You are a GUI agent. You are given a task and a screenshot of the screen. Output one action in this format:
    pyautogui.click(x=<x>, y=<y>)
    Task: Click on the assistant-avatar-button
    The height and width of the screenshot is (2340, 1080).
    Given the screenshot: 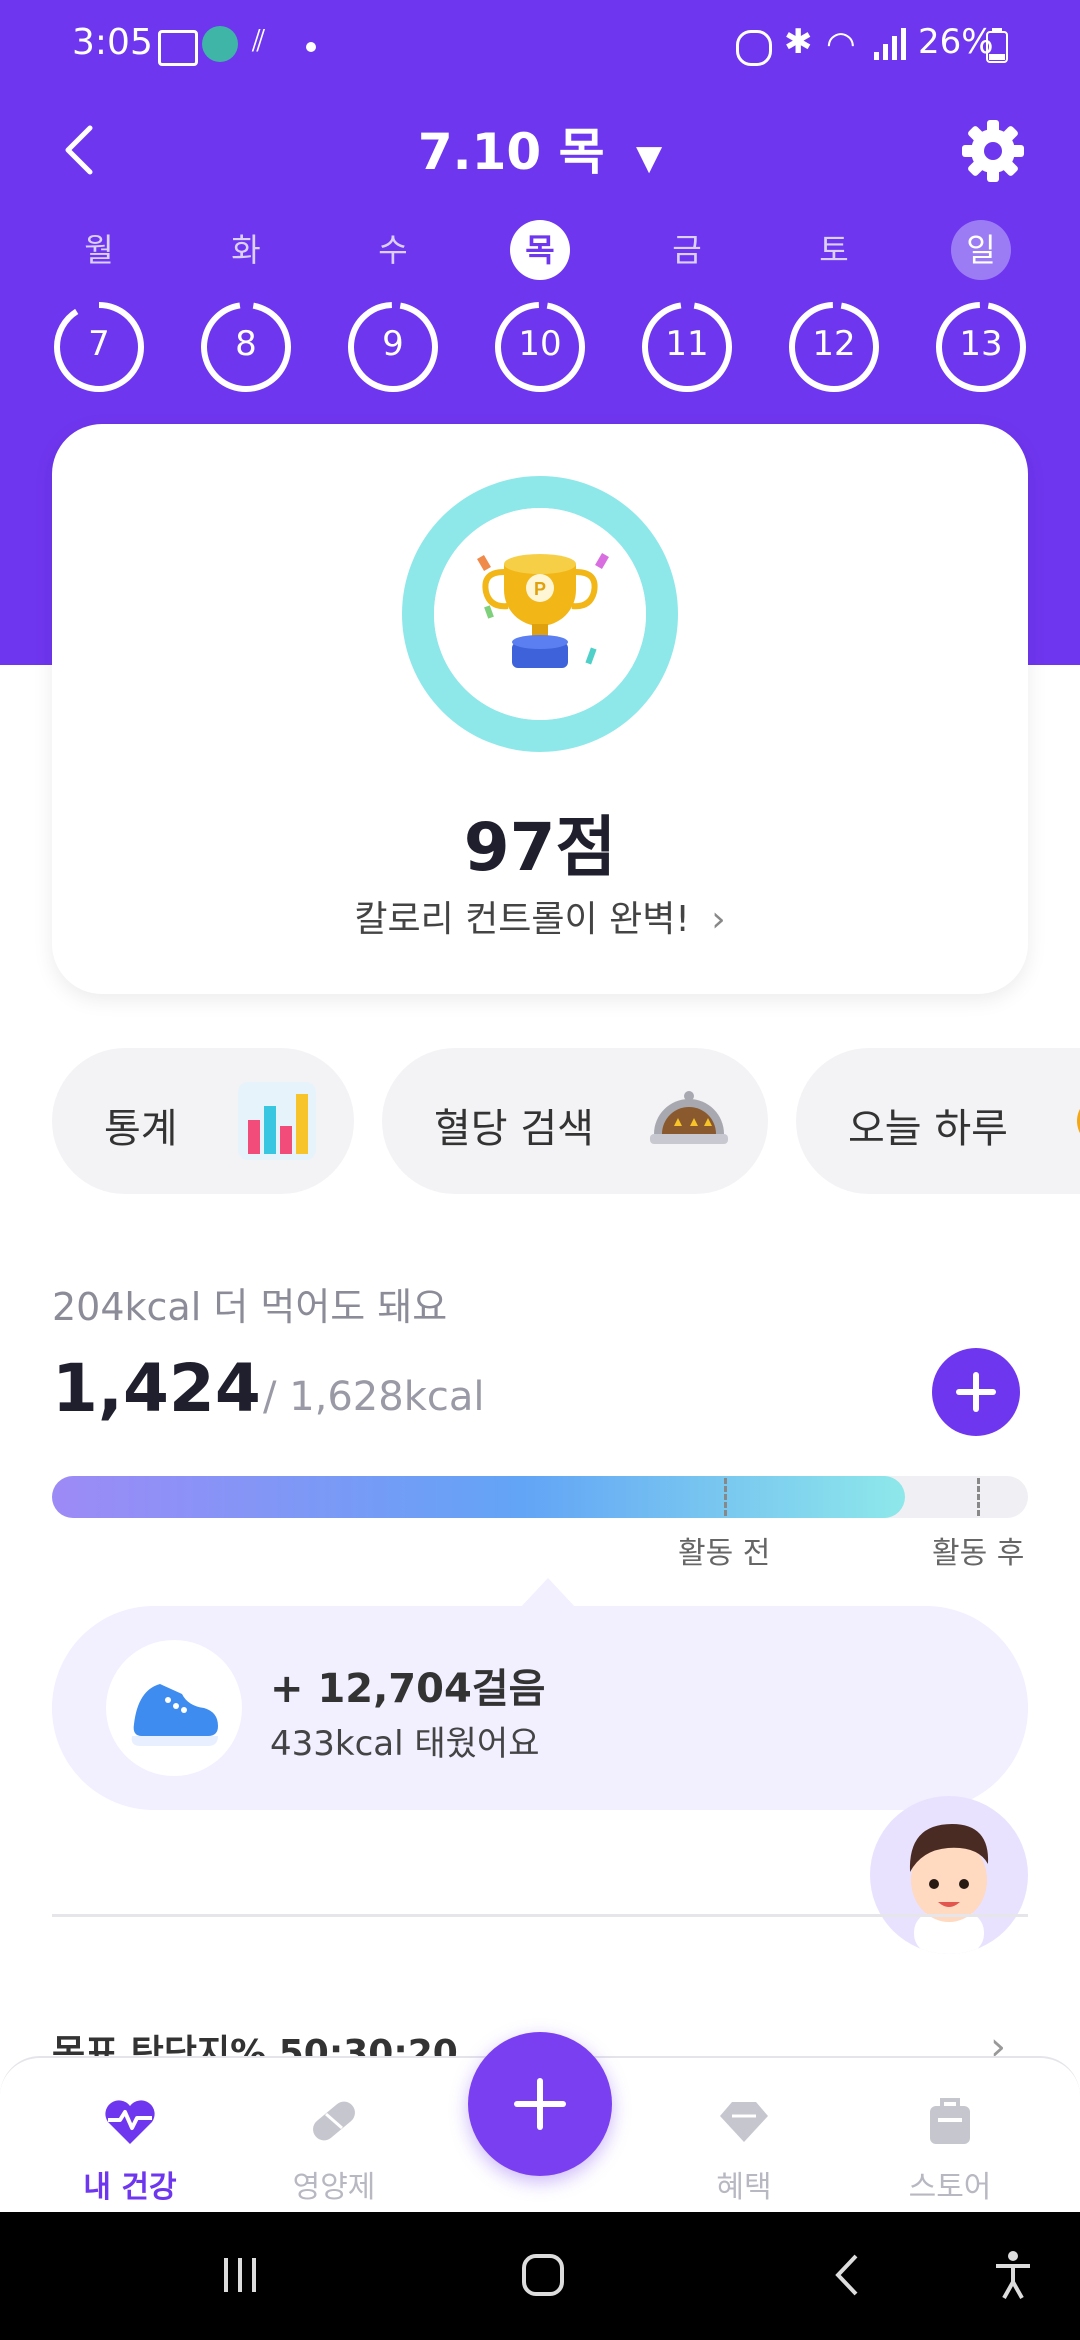 What is the action you would take?
    pyautogui.click(x=949, y=1875)
    